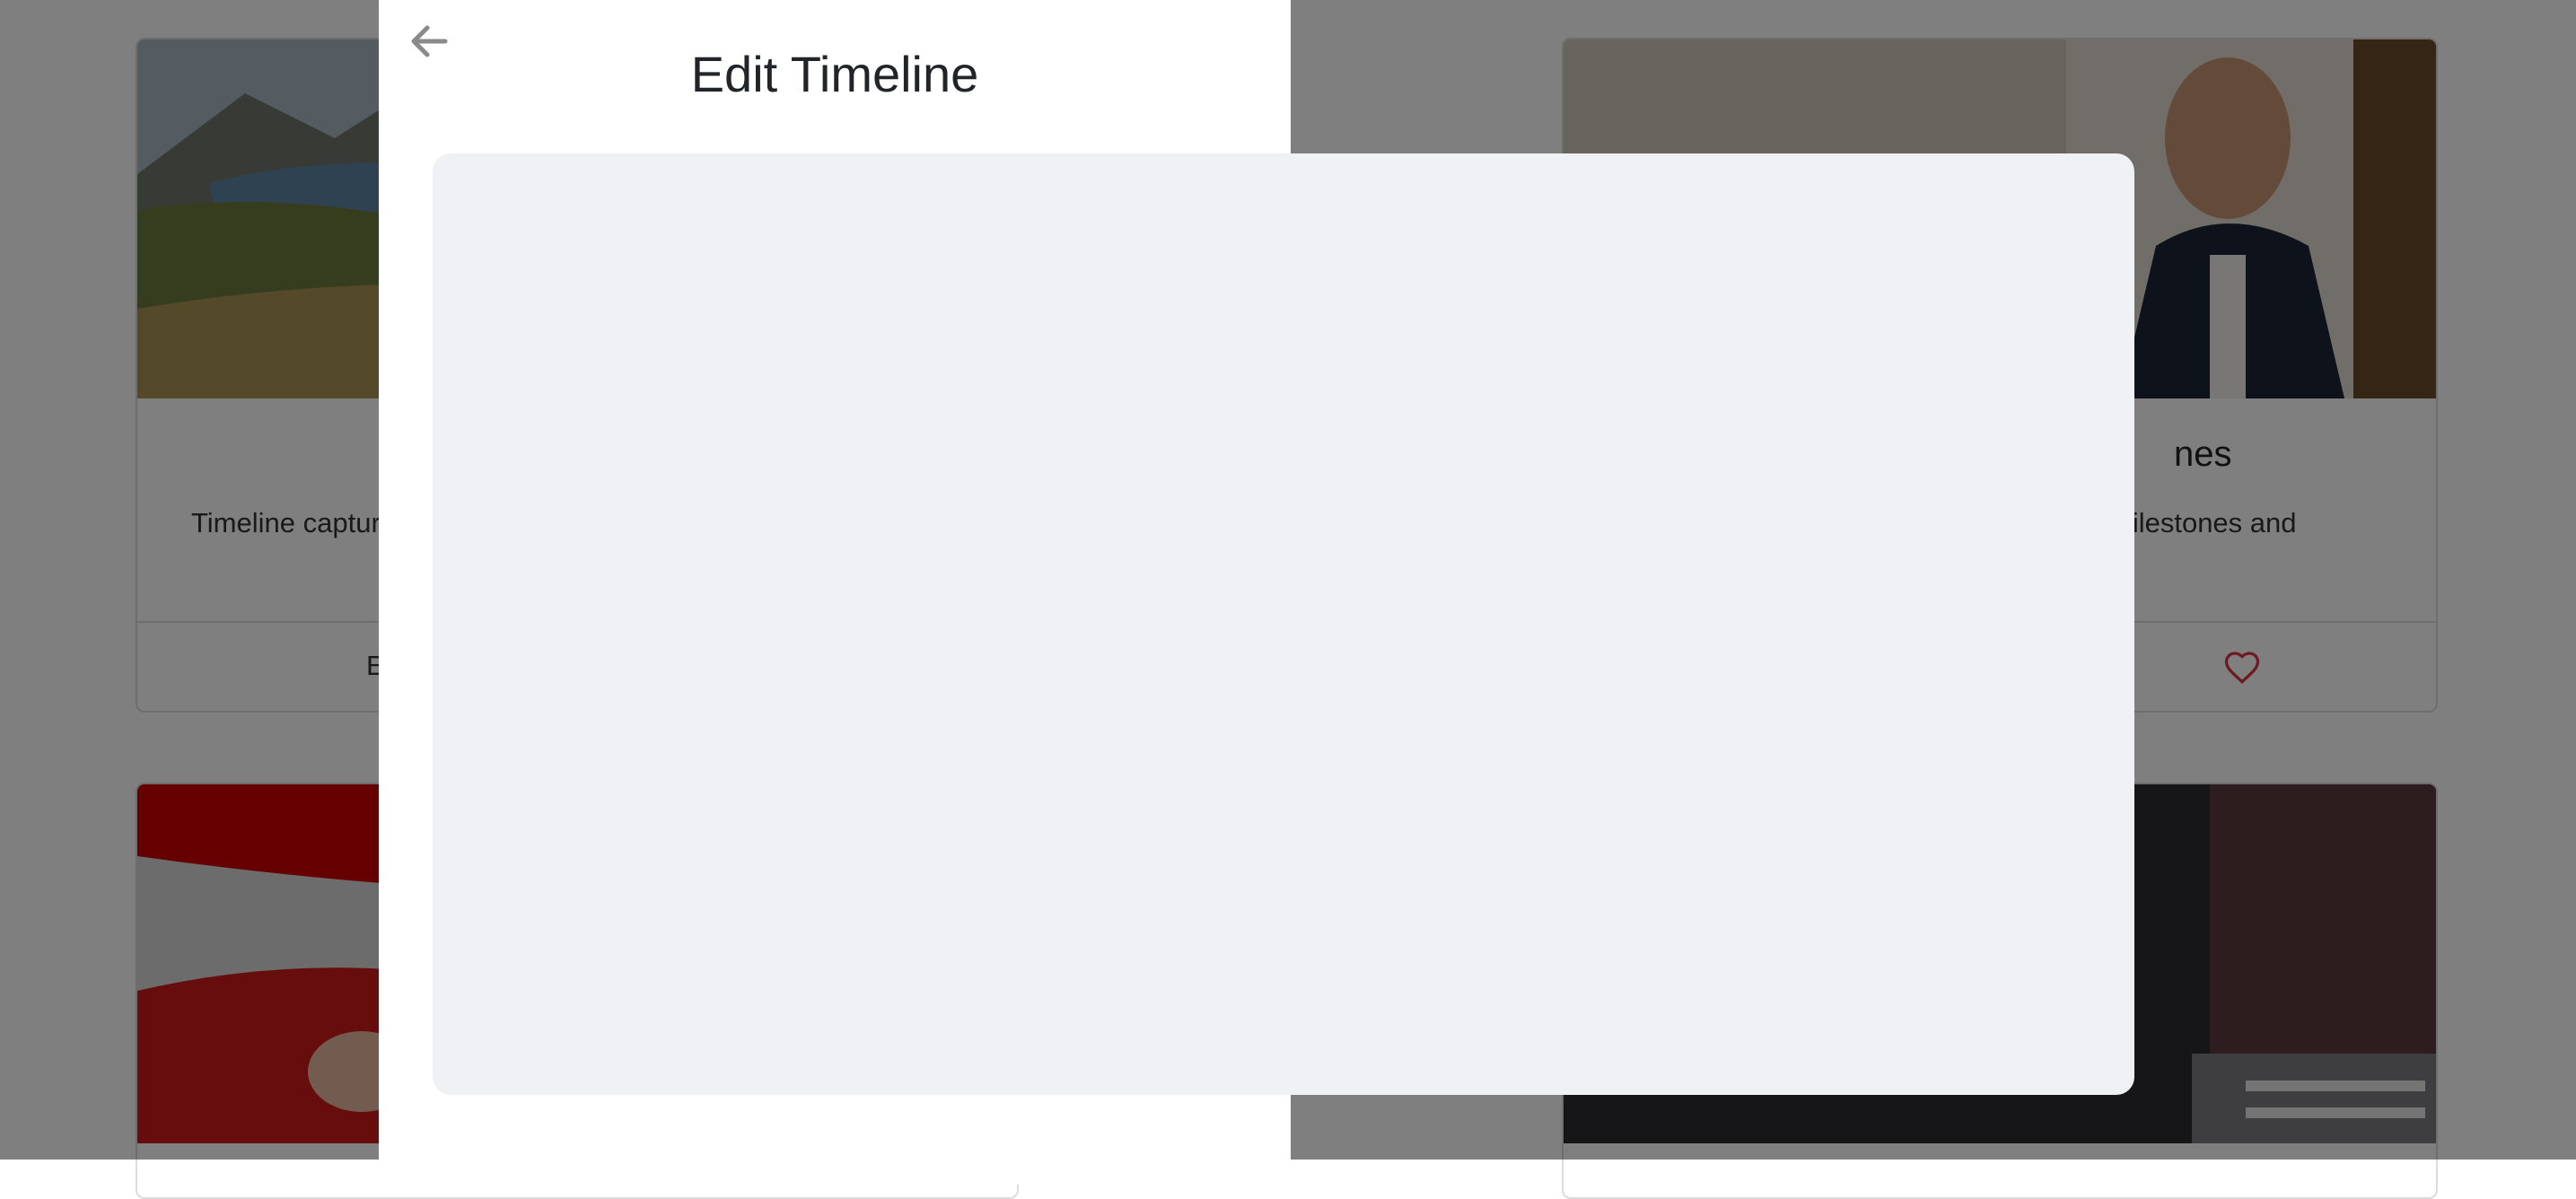 The image size is (2576, 1199). I want to click on modal-title: Edit Timeline, so click(834, 74).